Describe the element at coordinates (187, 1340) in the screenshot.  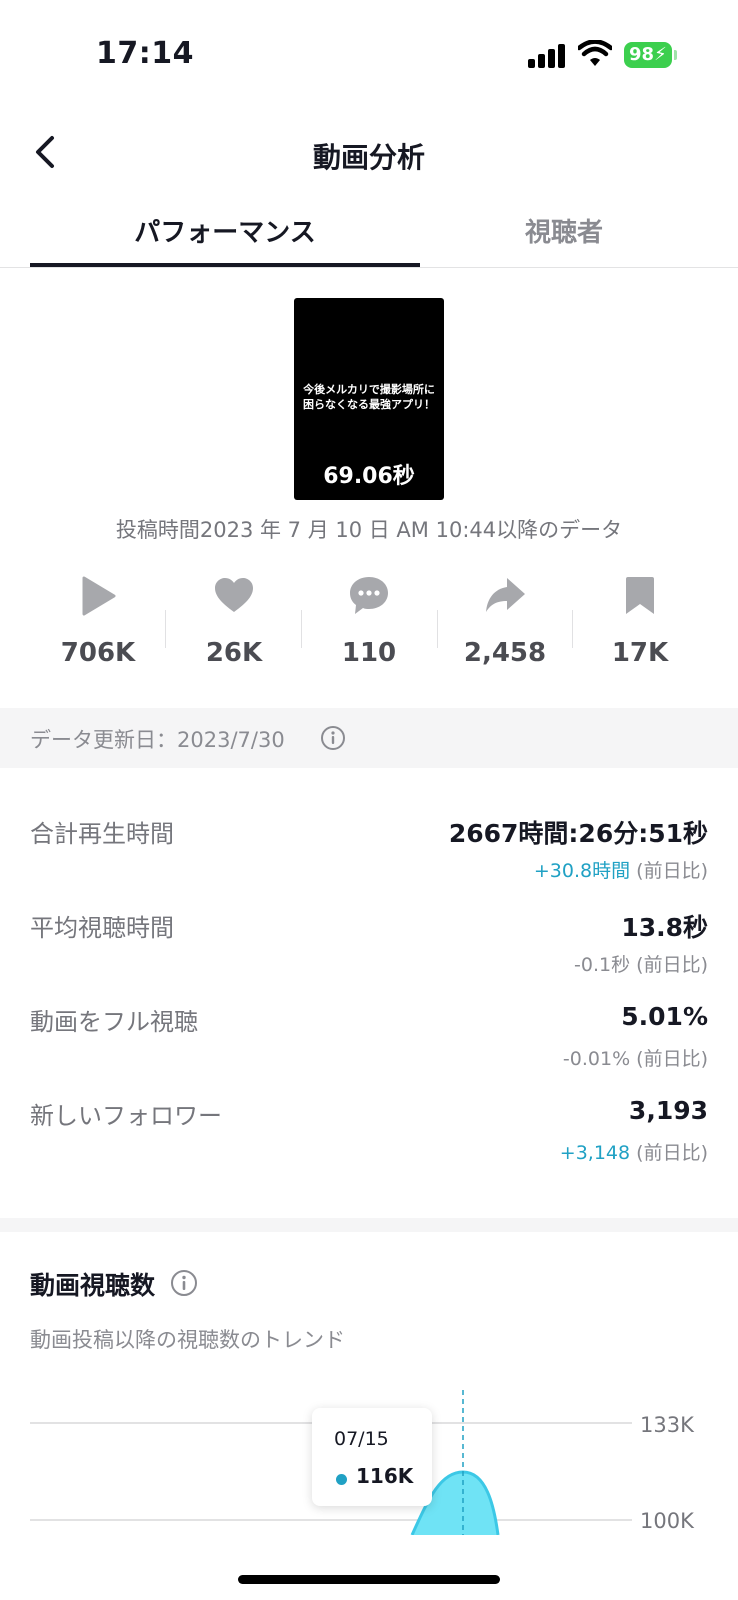
I see `views-section-subtitle: 動画投稿以降の視聴数のトレンド` at that location.